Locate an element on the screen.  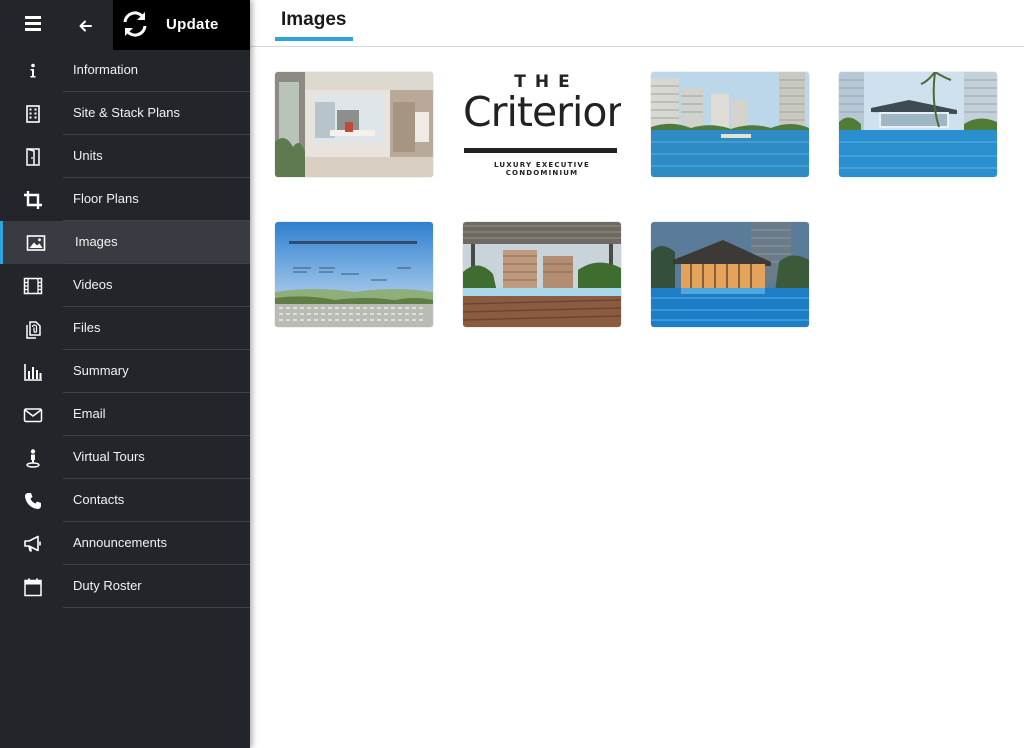
sidebar-item-label: Site & Stack Plans is located at coordinates (126, 112).